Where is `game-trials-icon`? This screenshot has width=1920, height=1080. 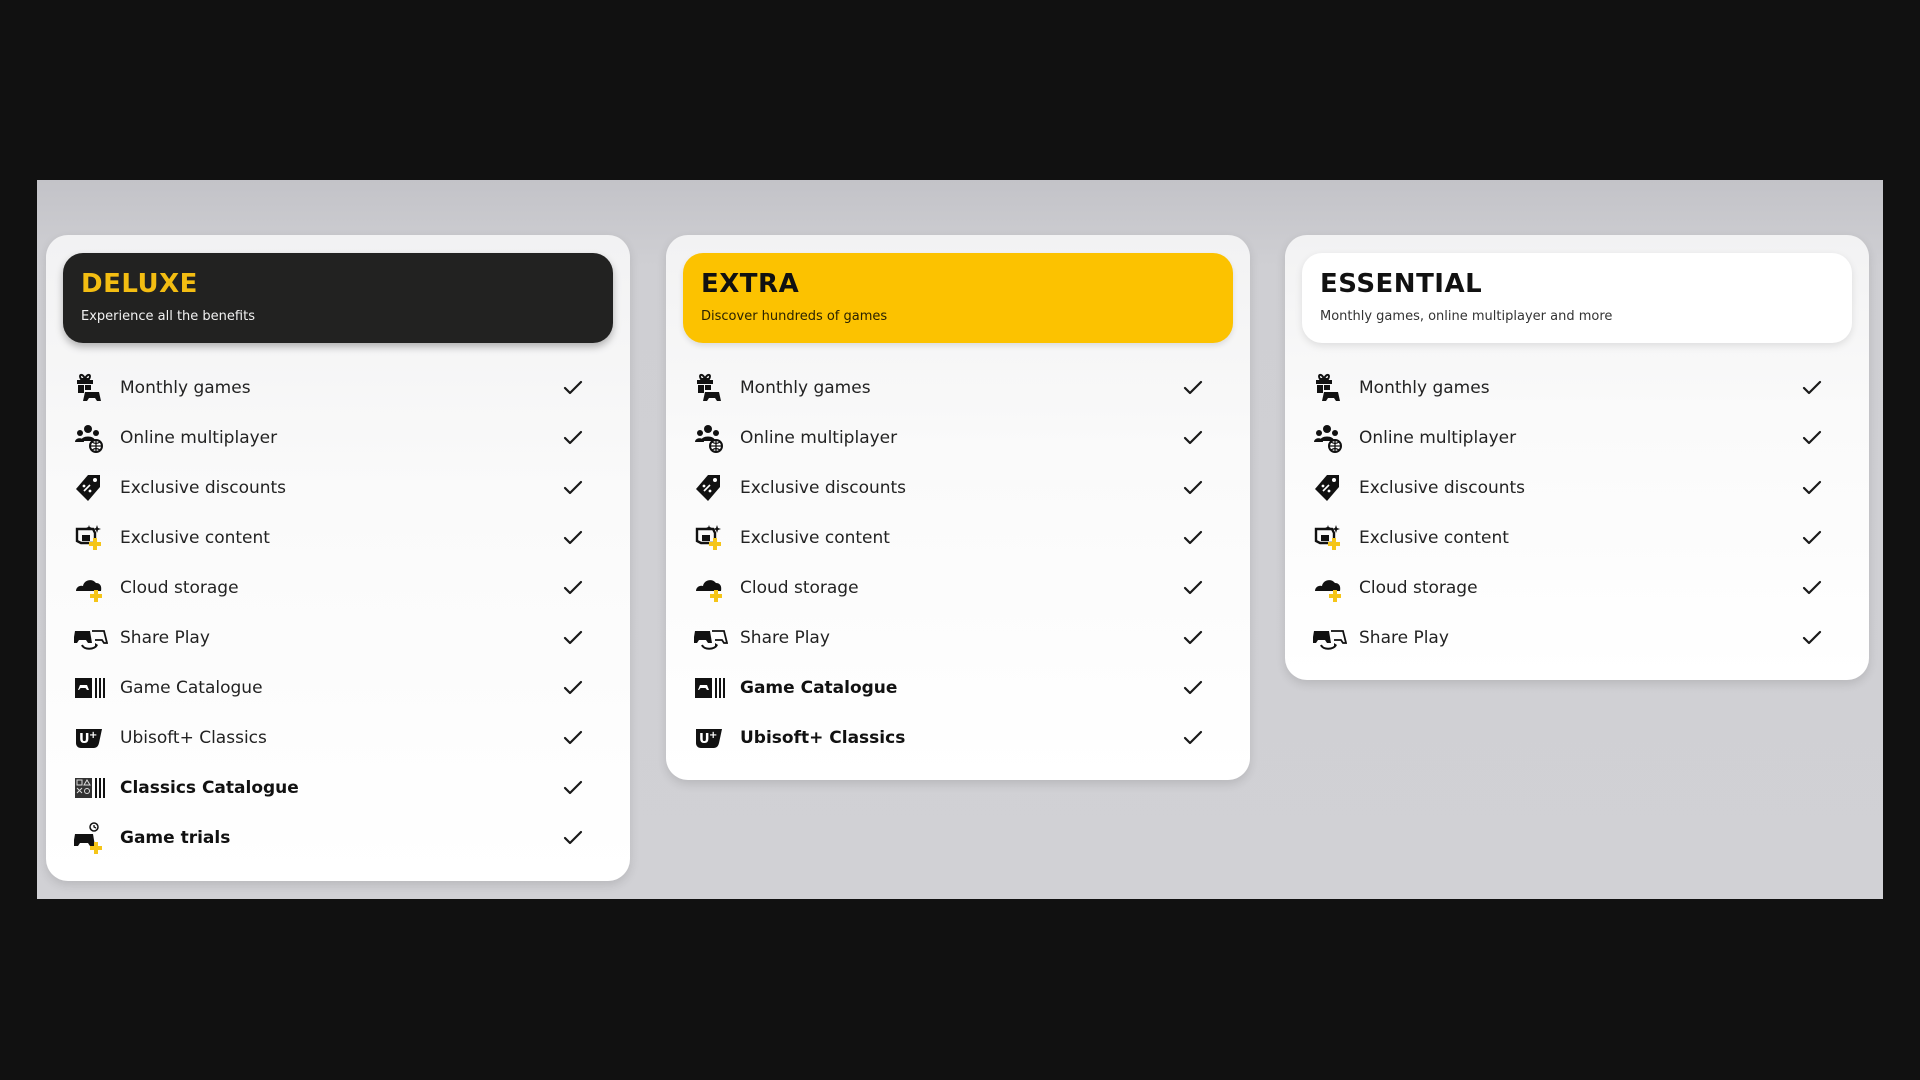 game-trials-icon is located at coordinates (91, 838).